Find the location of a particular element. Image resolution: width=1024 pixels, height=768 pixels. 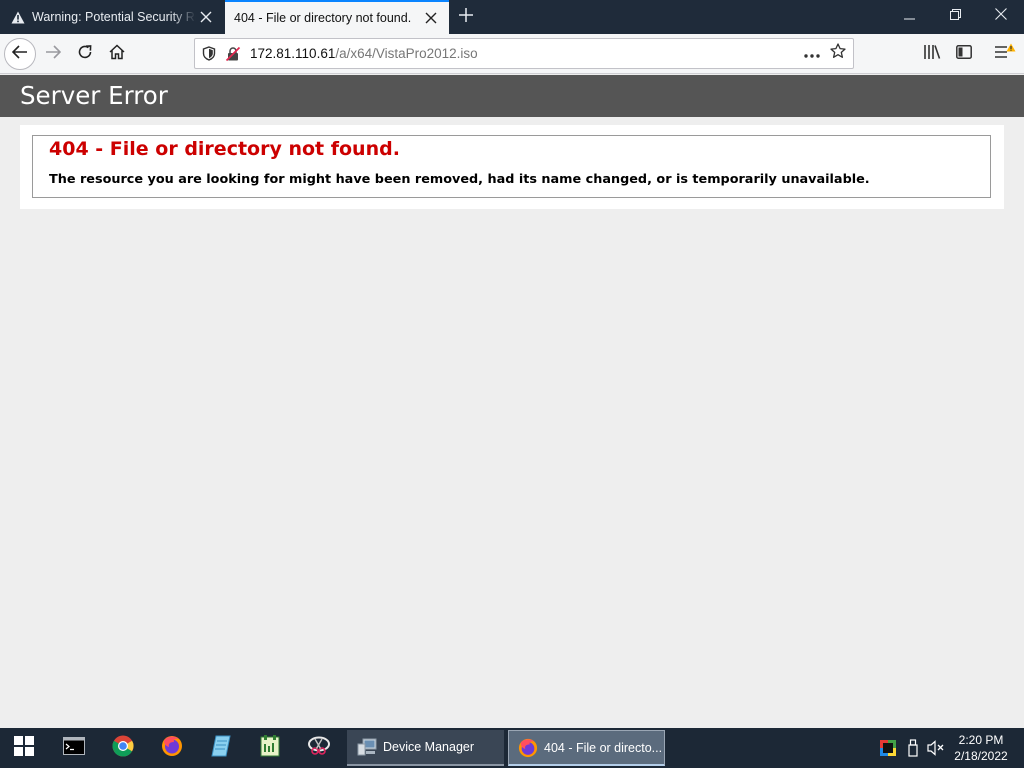

chrome-icon is located at coordinates (123, 748).